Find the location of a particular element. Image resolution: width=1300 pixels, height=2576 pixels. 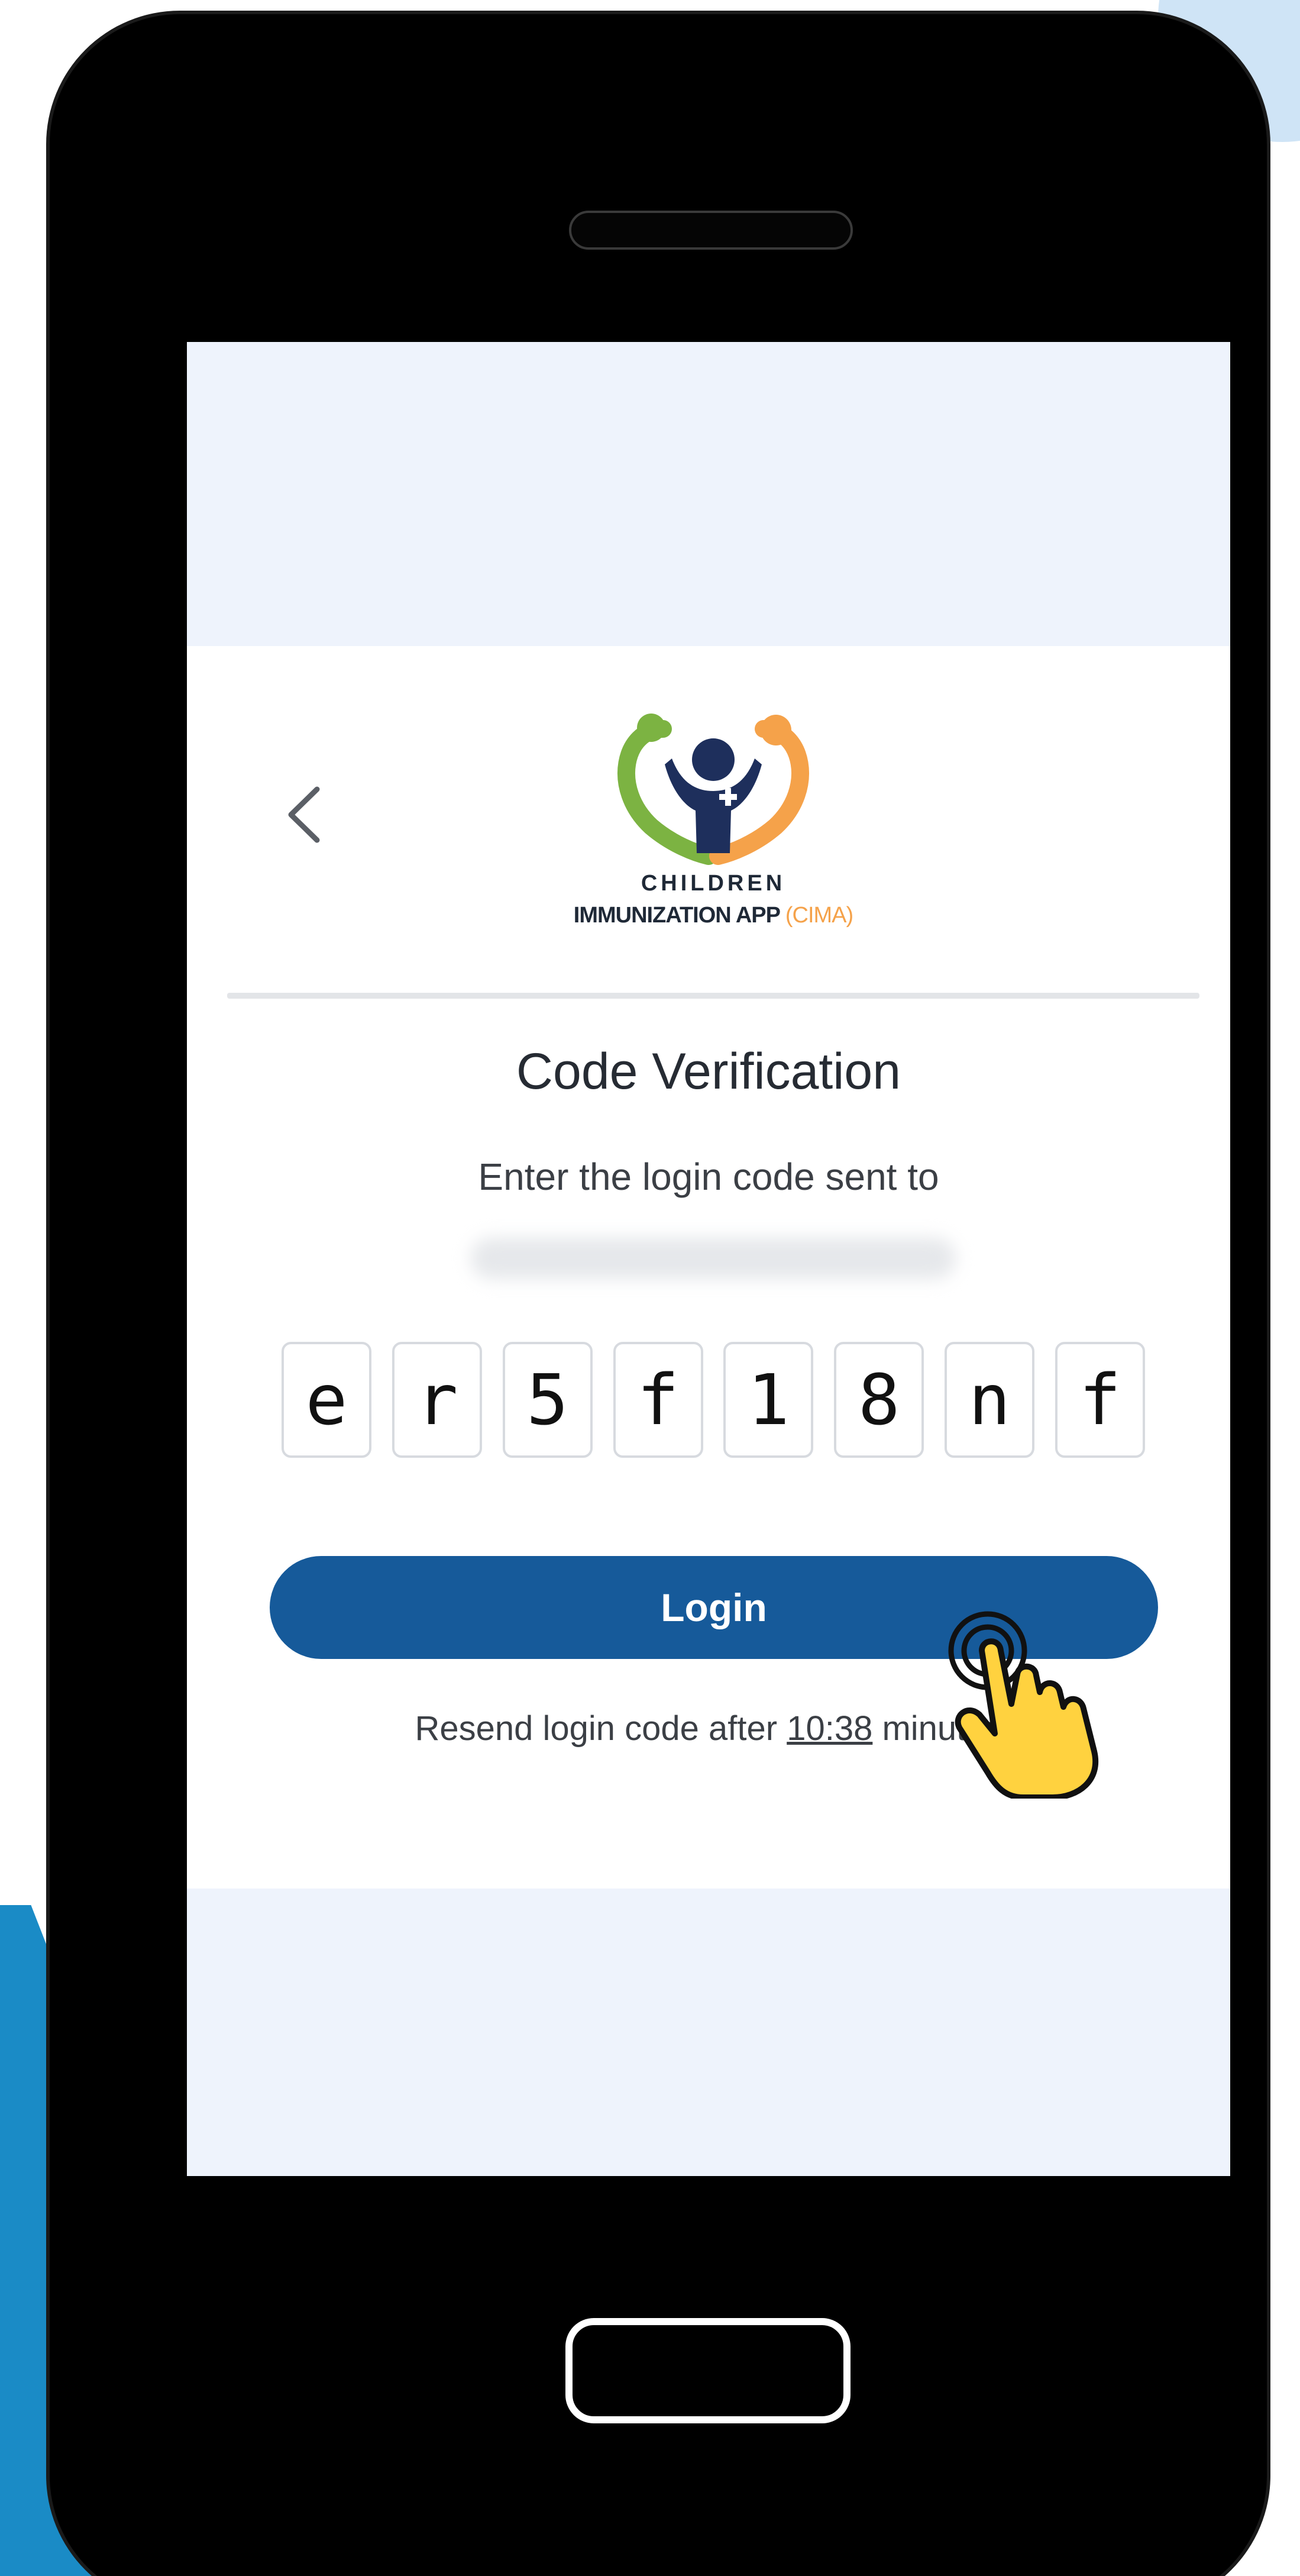

chevron-left-icon is located at coordinates (304, 814).